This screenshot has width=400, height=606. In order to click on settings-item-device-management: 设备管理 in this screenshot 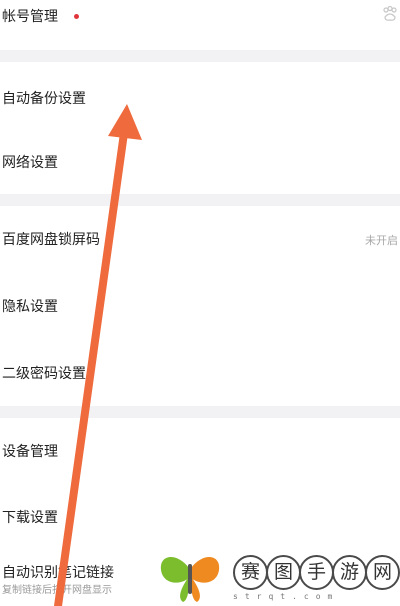, I will do `click(200, 451)`.